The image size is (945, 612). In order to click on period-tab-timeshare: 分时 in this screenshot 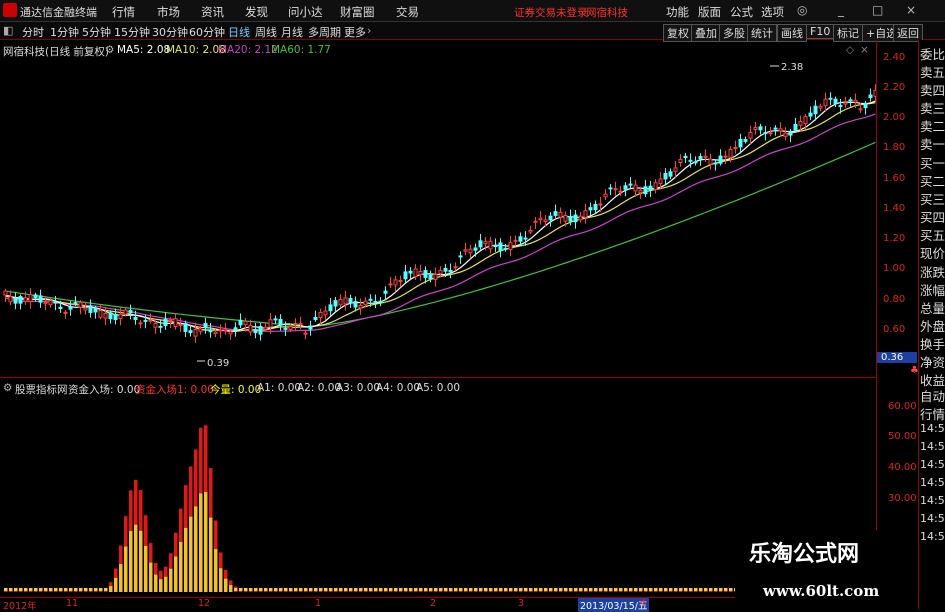, I will do `click(33, 32)`.